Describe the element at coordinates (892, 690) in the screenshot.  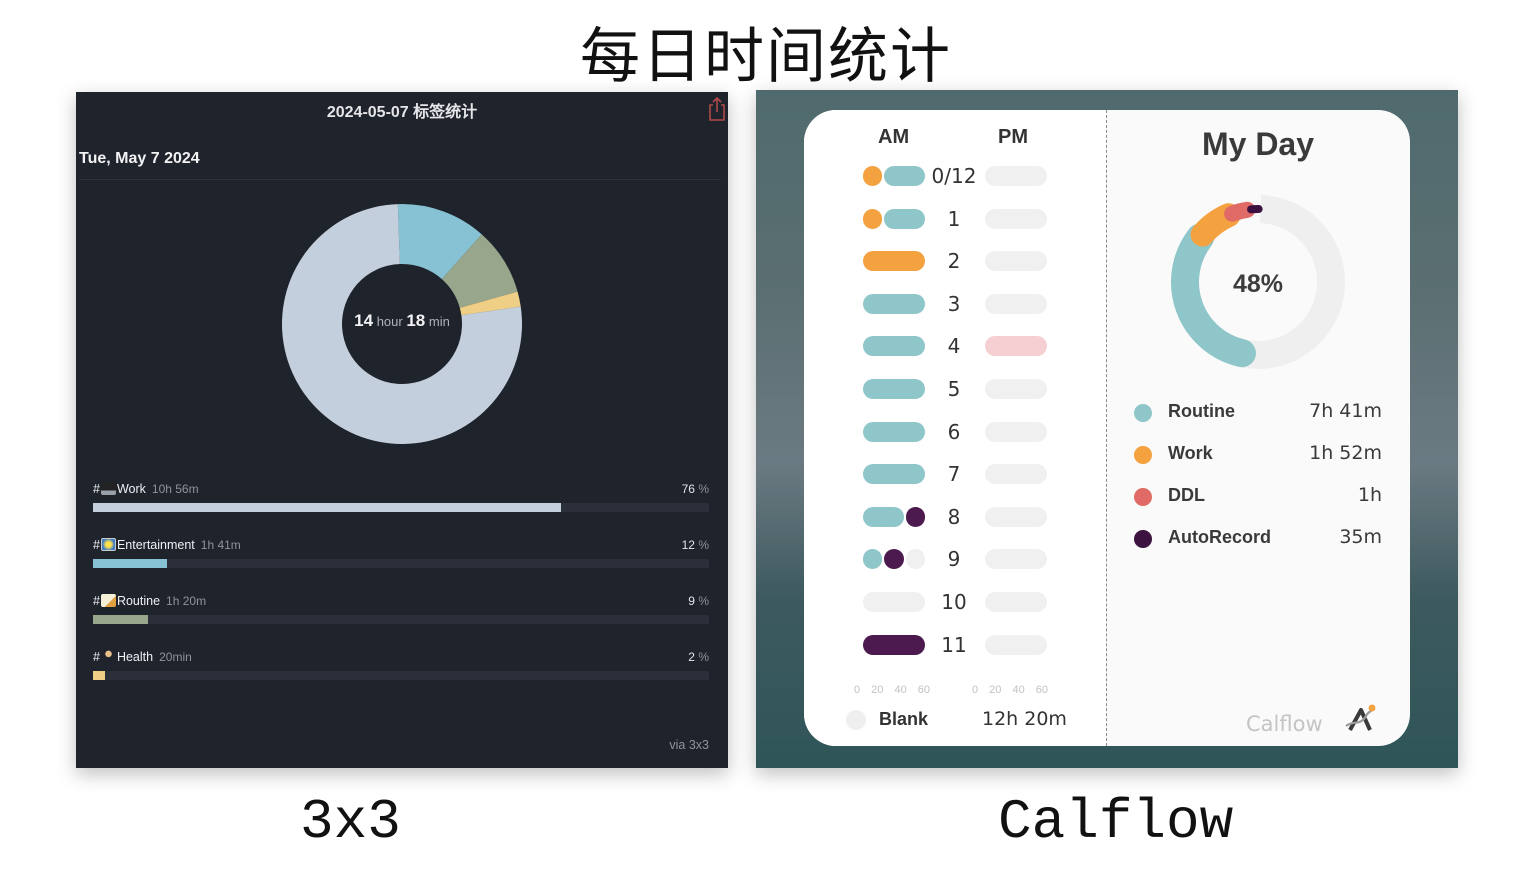
I see `am-axis-ticks: 0 20 40 60` at that location.